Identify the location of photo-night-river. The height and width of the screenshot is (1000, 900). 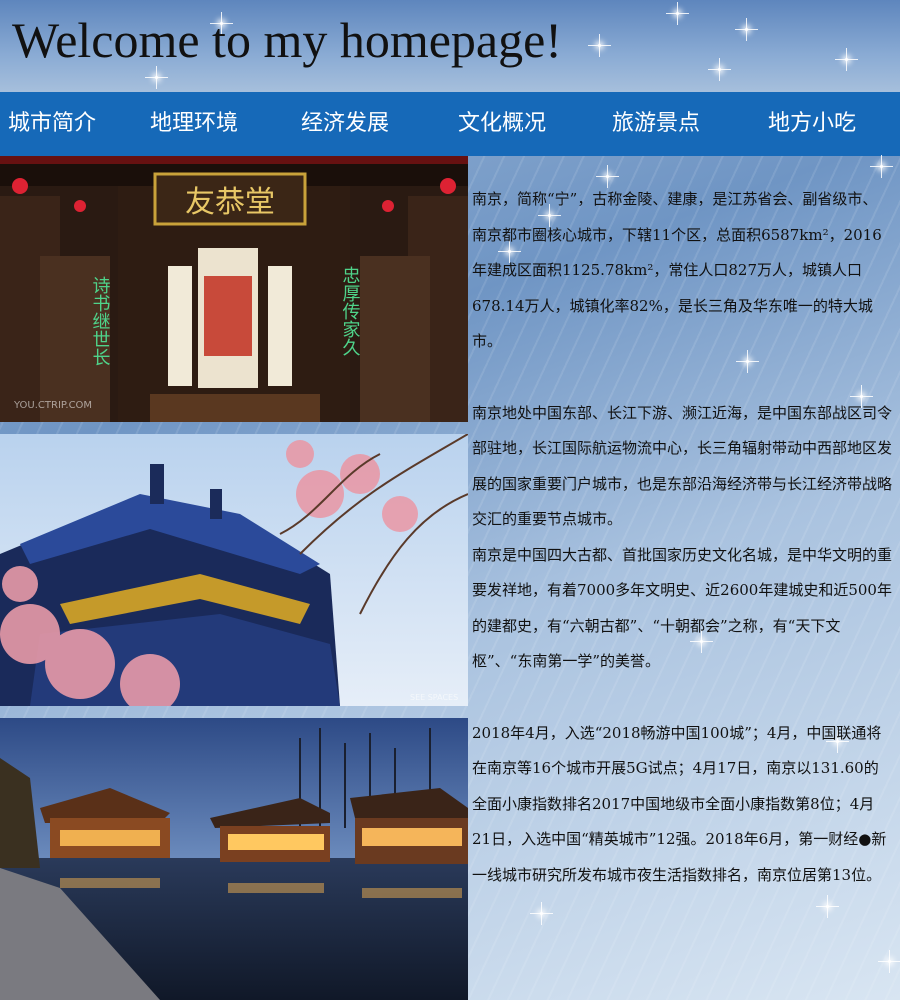
(234, 859).